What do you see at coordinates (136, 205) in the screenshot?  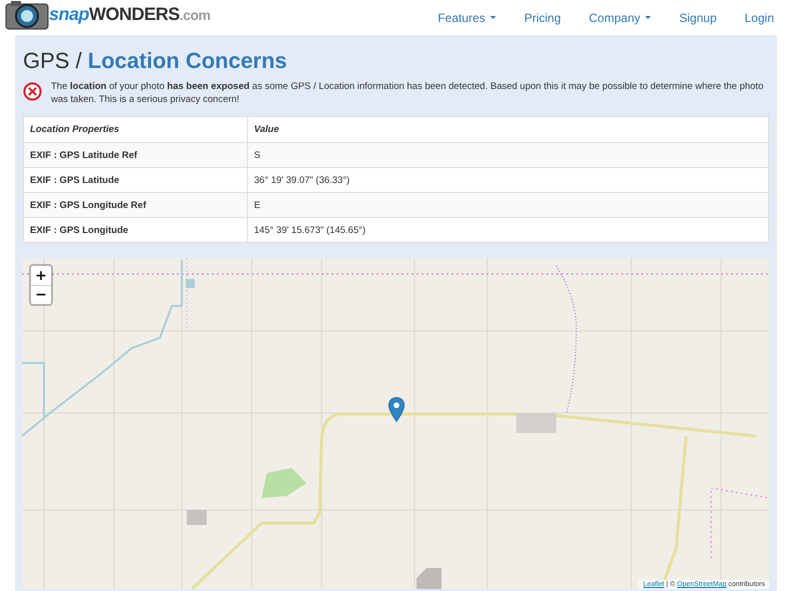 I see `table-cell: EXIF : GPS Longitude Ref` at bounding box center [136, 205].